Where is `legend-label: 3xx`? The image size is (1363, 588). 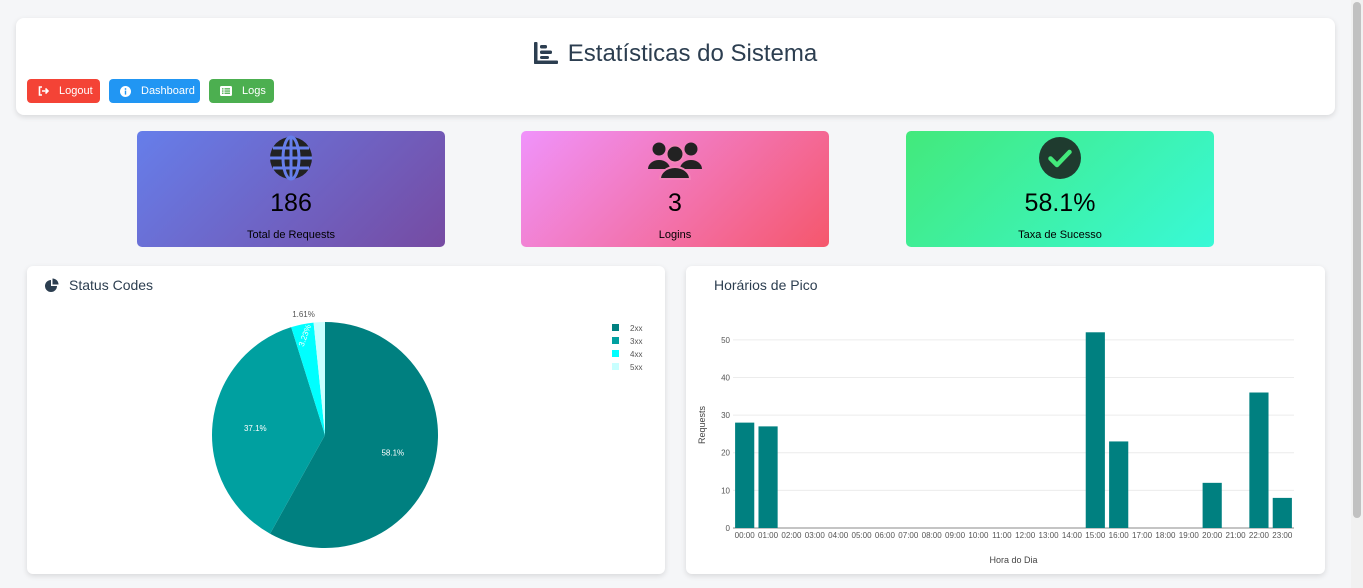
legend-label: 3xx is located at coordinates (636, 341).